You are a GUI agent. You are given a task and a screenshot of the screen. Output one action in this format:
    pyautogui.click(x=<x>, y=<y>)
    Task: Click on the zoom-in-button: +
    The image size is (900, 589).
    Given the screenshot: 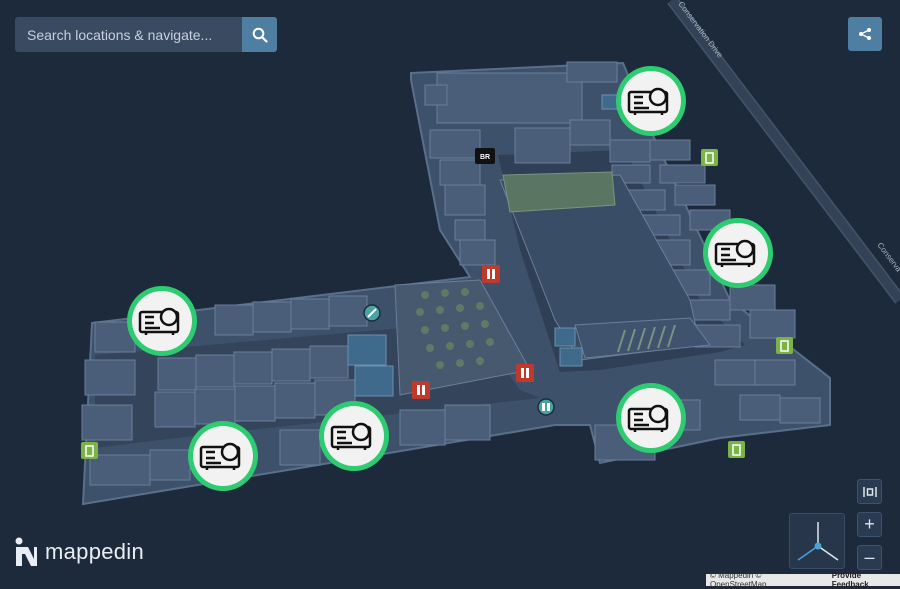 What is the action you would take?
    pyautogui.click(x=869, y=524)
    